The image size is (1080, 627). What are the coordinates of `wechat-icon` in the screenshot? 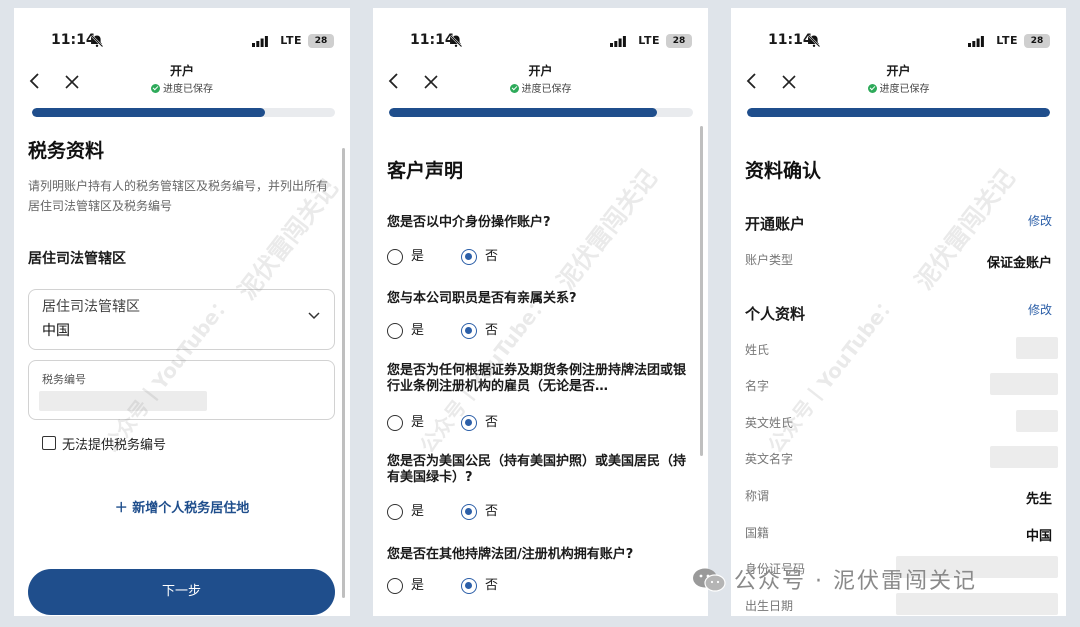 It's located at (709, 580).